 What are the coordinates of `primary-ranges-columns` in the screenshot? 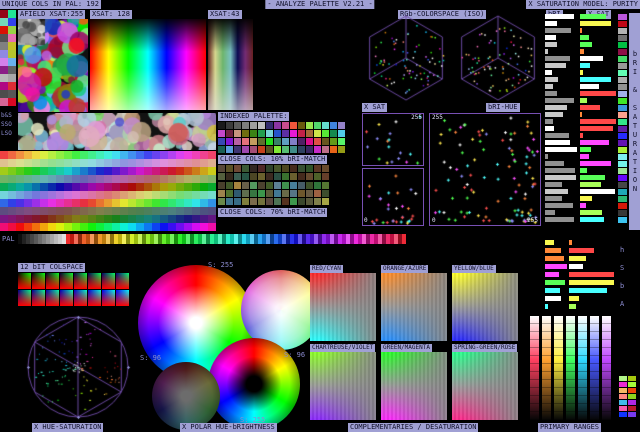 It's located at (573, 368).